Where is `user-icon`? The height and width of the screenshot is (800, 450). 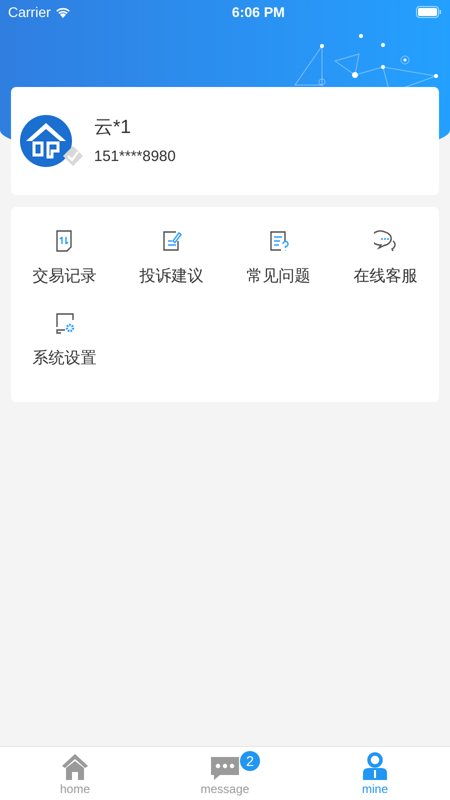 user-icon is located at coordinates (375, 766).